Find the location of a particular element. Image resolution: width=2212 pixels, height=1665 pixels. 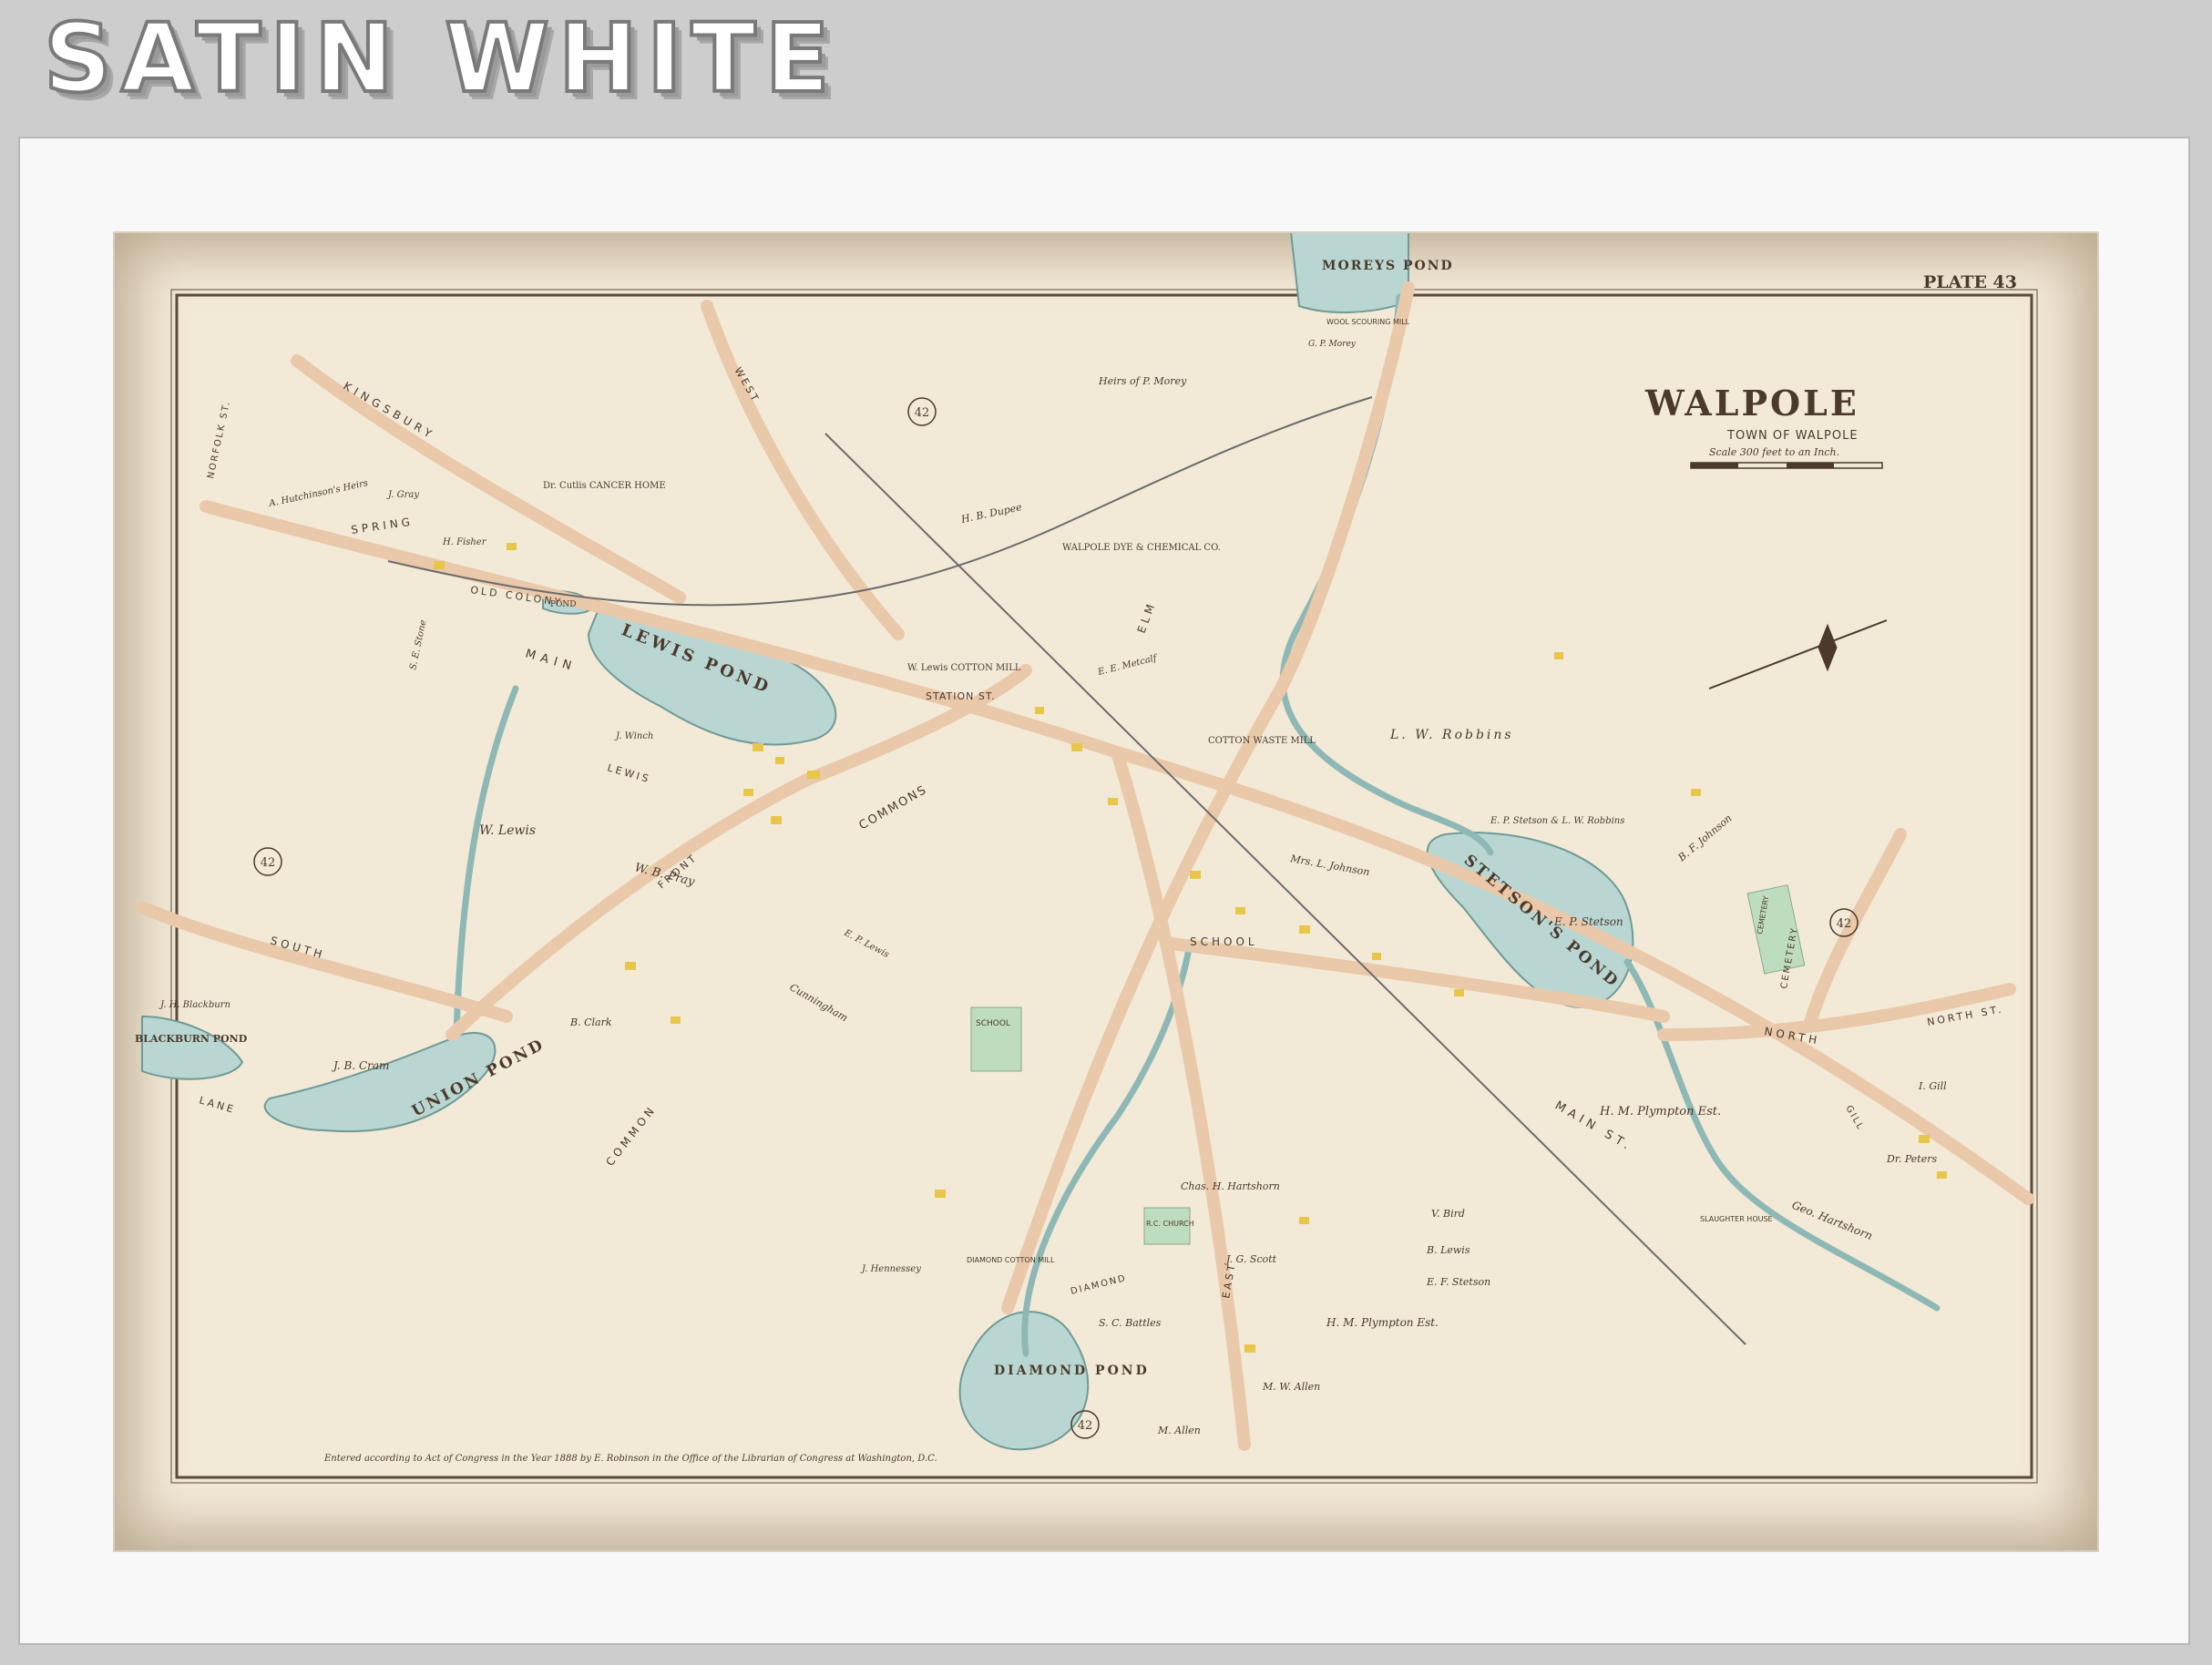

diamond-pond-label: DIAMOND POND is located at coordinates (1072, 1371).